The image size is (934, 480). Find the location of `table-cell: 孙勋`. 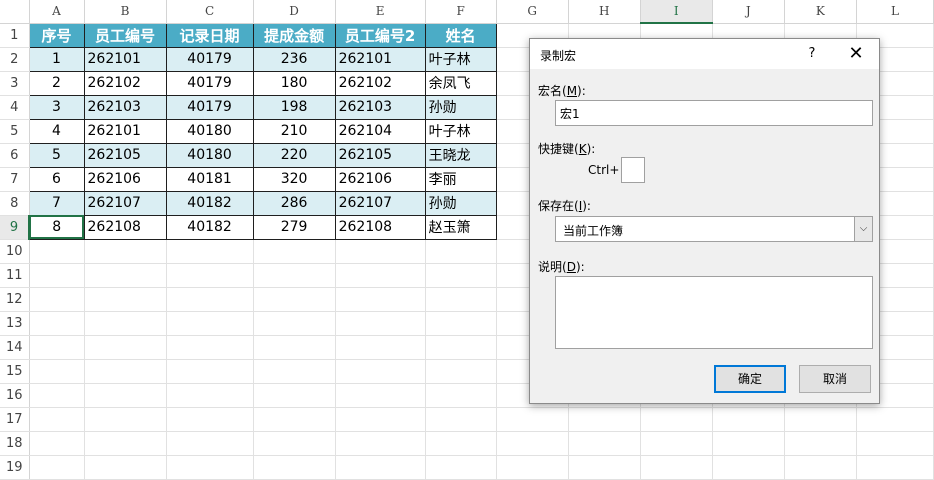

table-cell: 孙勋 is located at coordinates (460, 107).